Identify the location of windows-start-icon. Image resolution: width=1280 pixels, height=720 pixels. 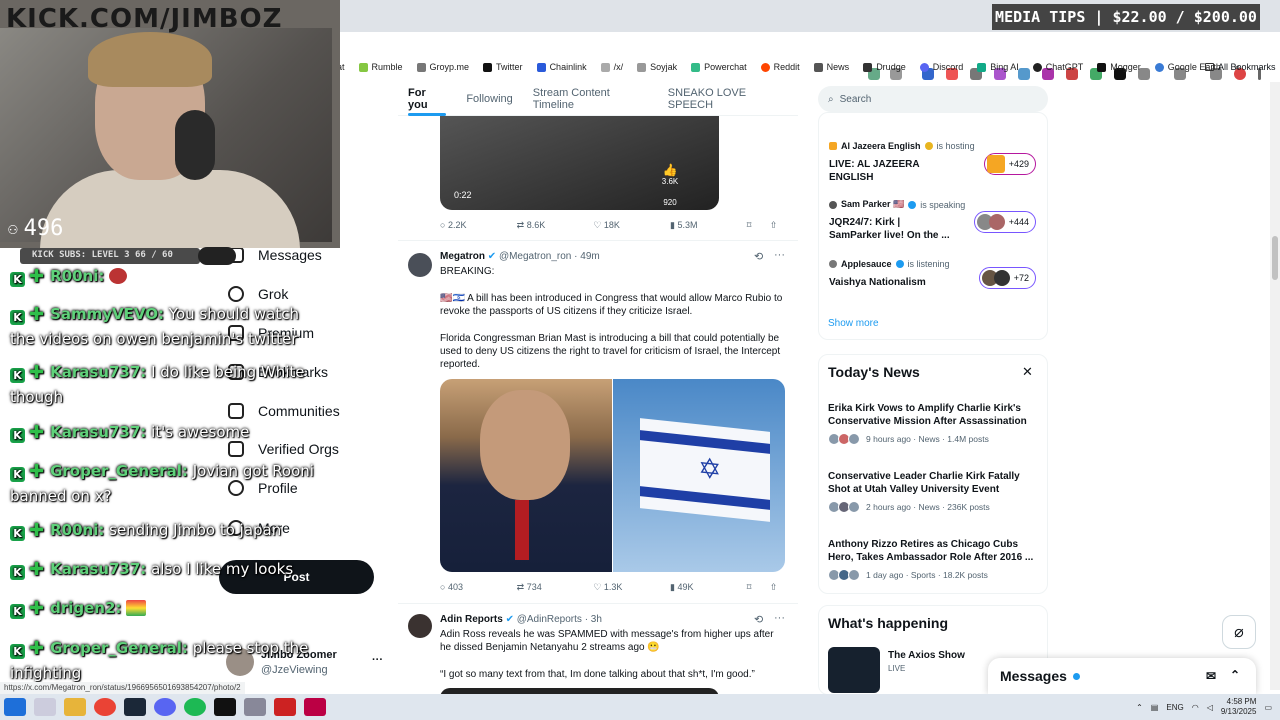
(15, 707).